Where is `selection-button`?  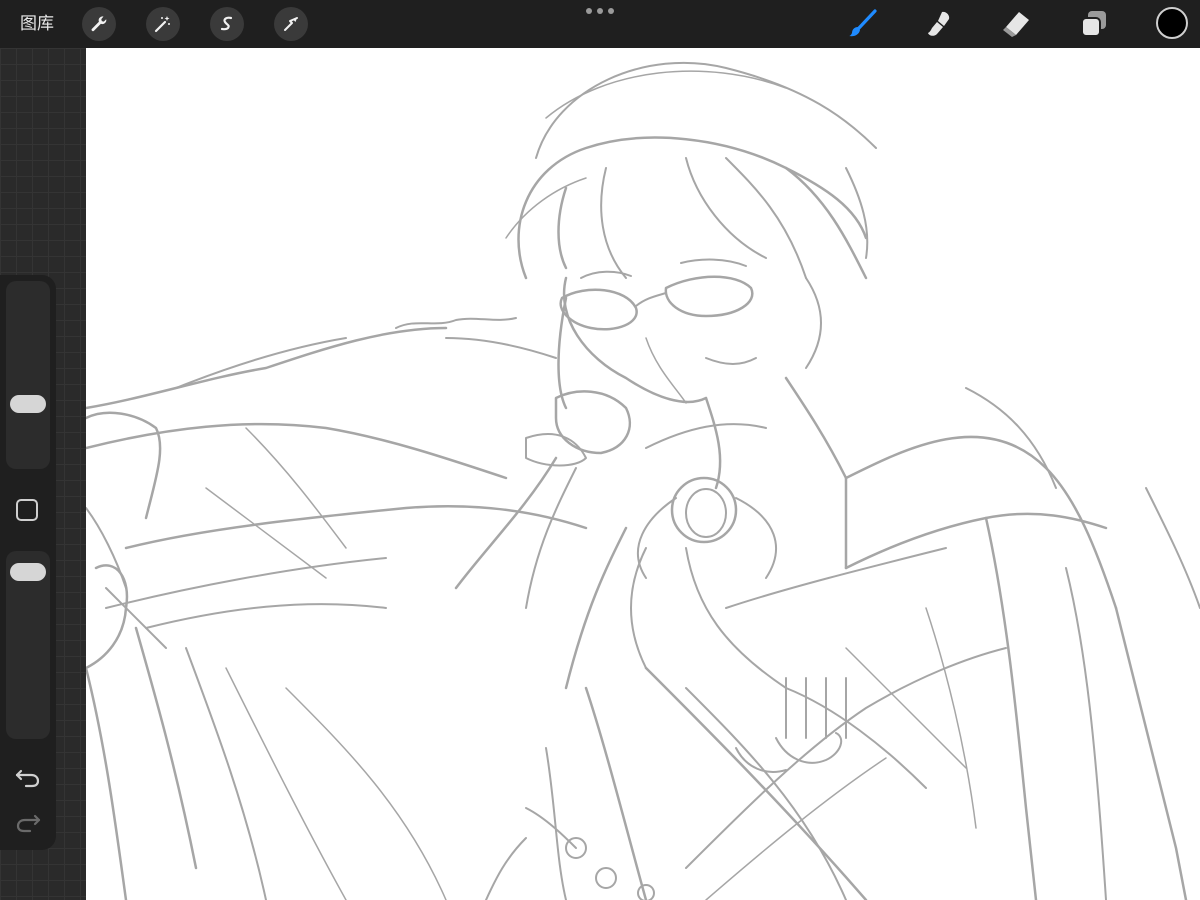
selection-button is located at coordinates (227, 24).